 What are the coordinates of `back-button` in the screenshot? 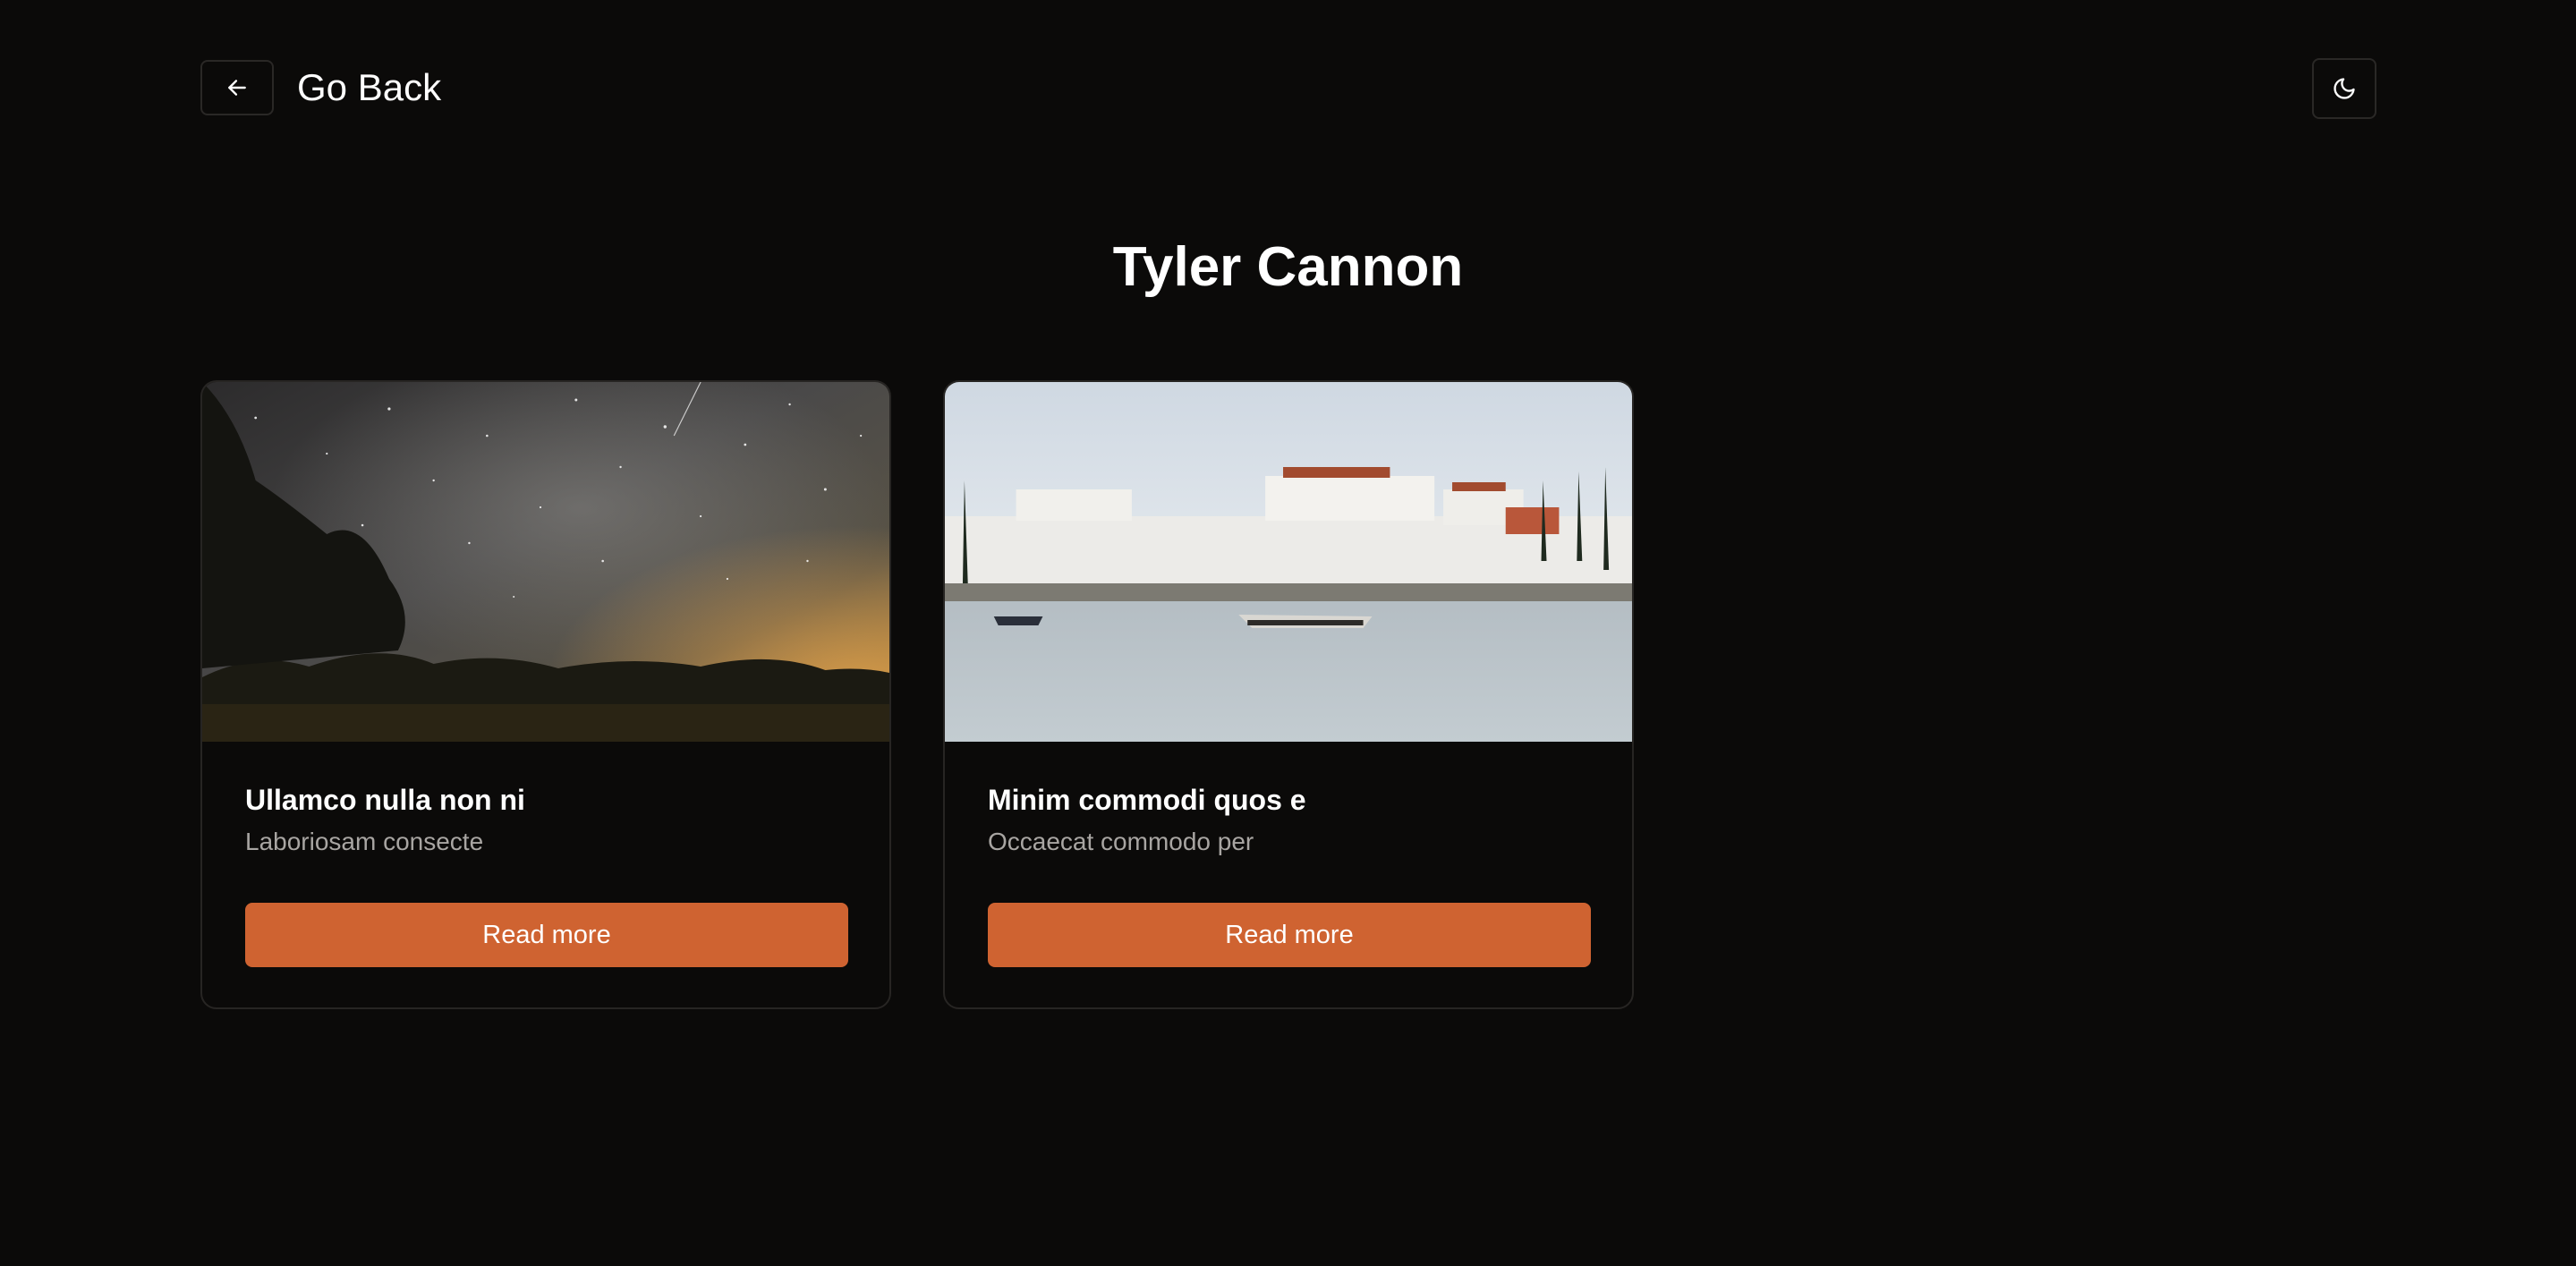 It's located at (237, 87).